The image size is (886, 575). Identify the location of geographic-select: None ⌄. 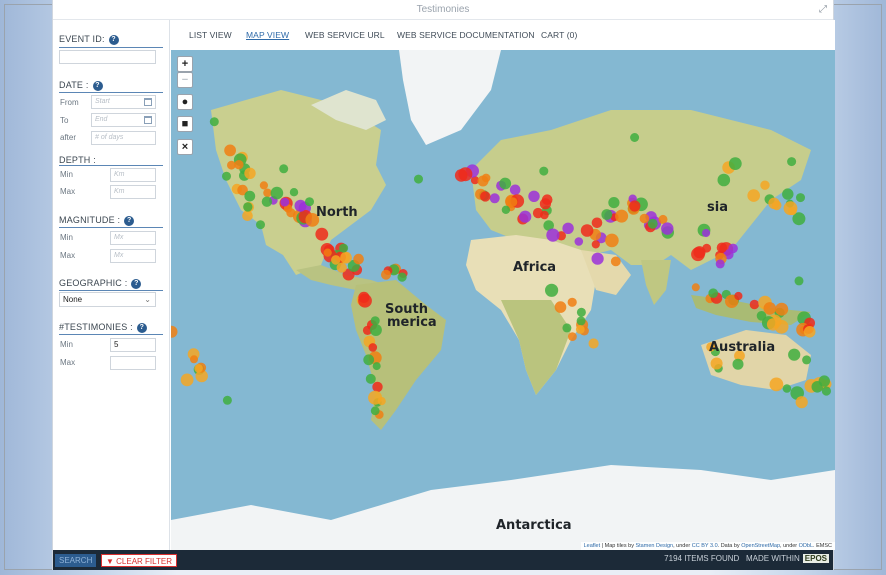
(107, 299).